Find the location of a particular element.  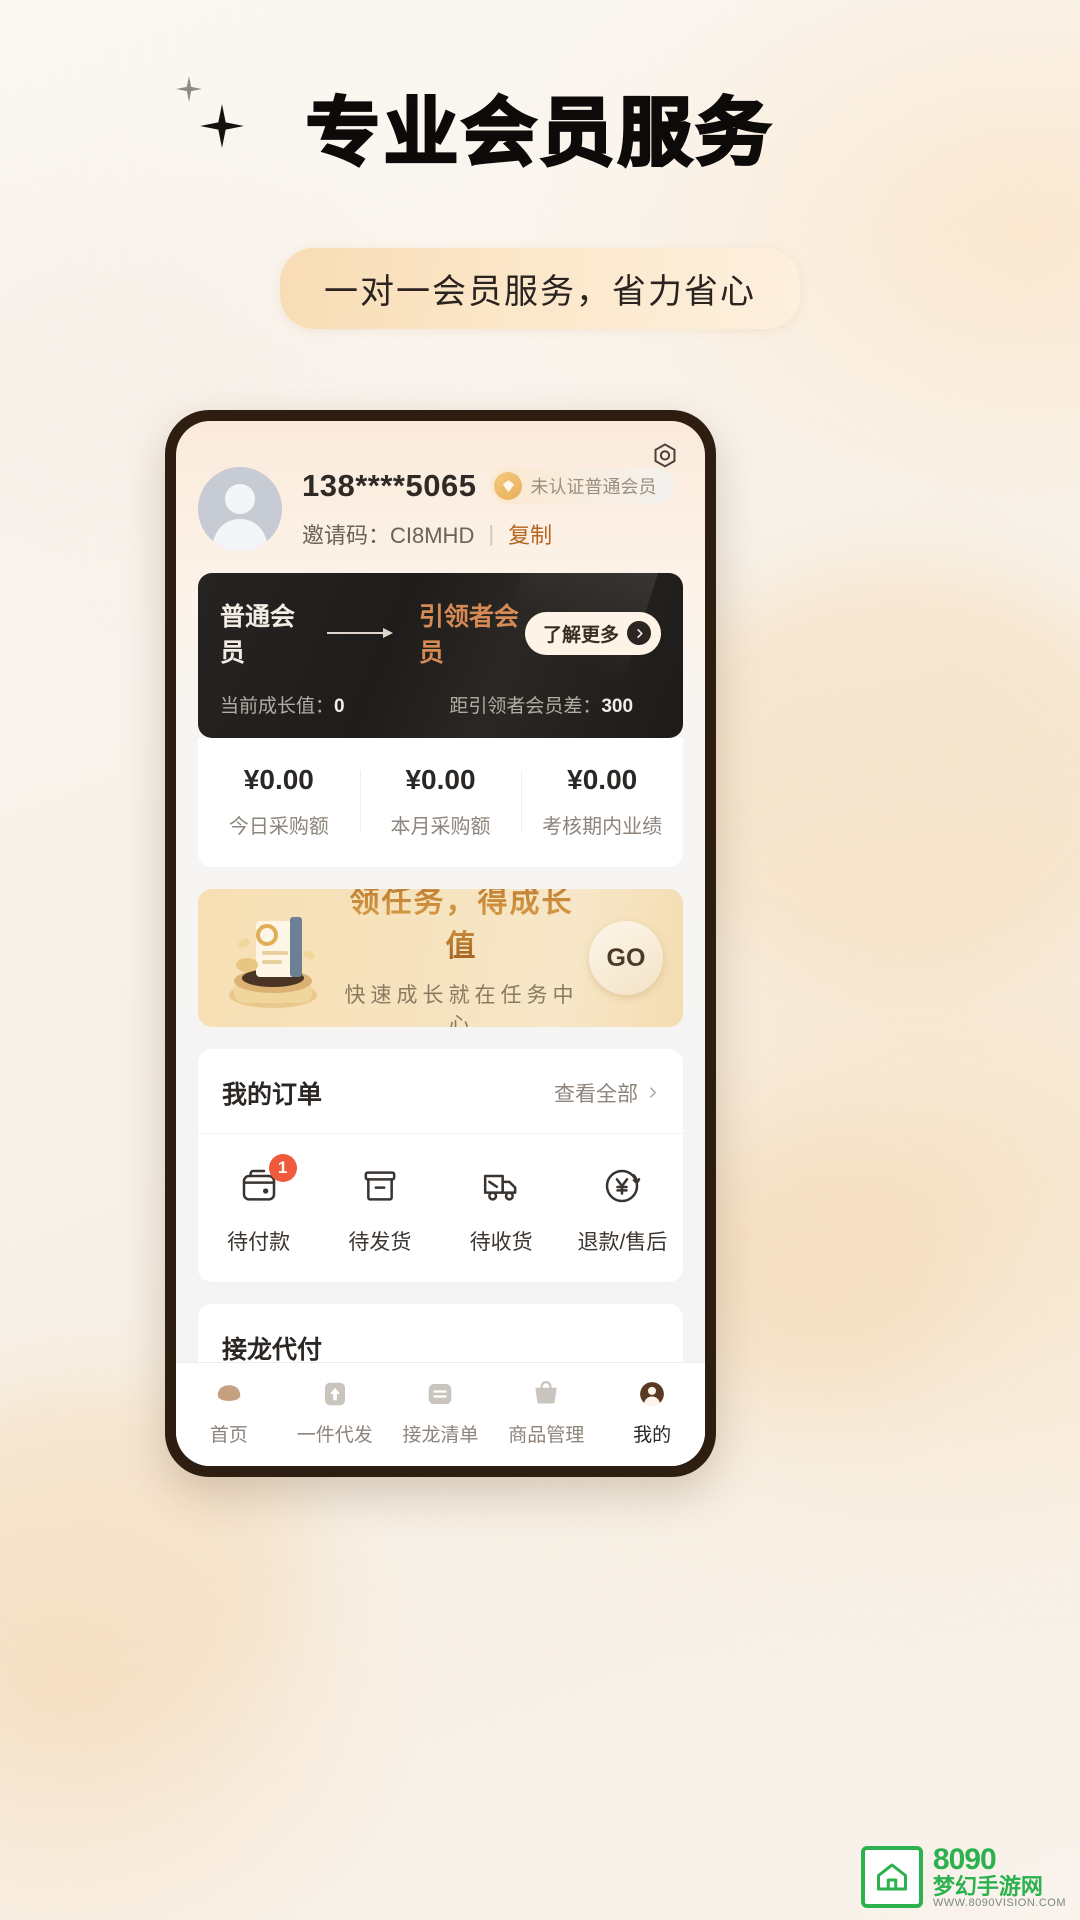

avatar is located at coordinates (240, 509).